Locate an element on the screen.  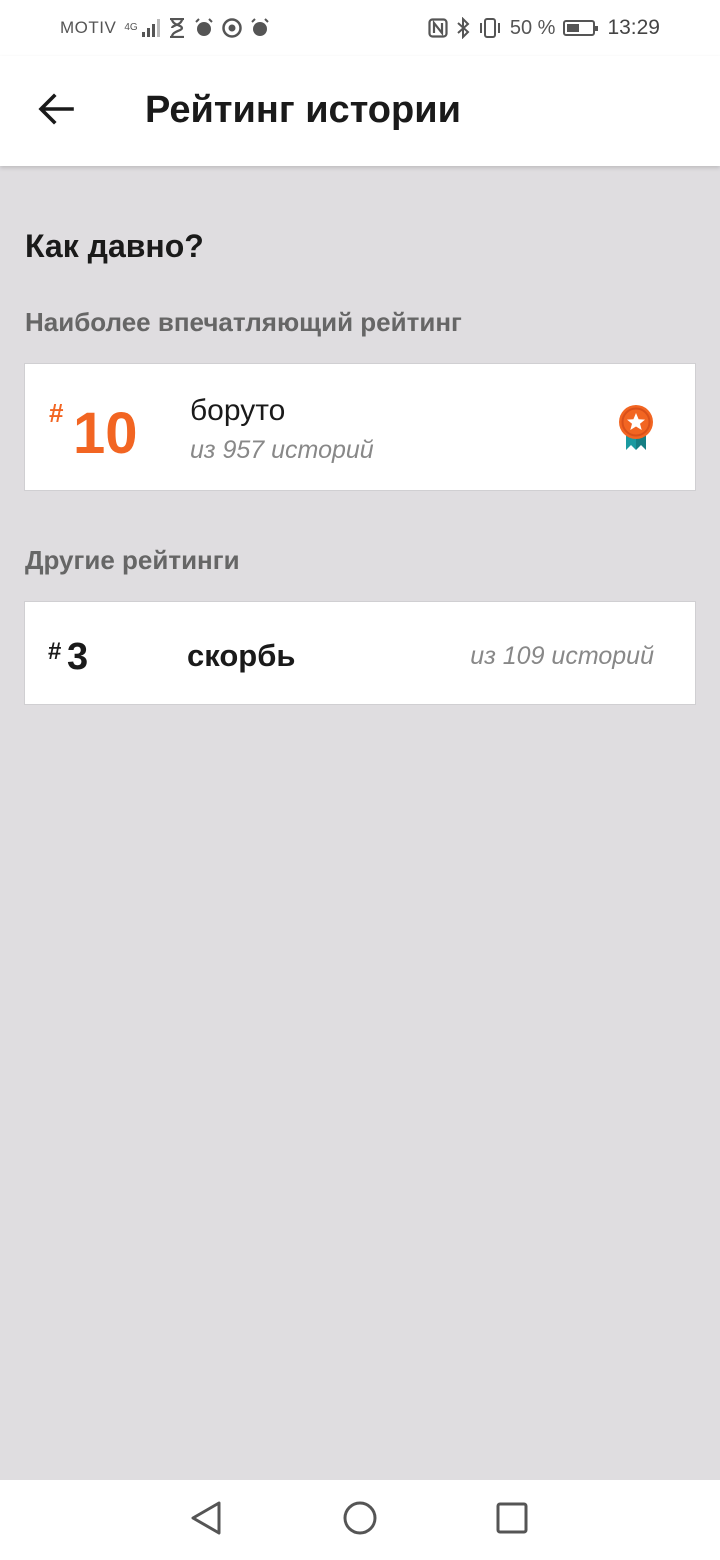
system-nav-bar is located at coordinates (360, 1520).